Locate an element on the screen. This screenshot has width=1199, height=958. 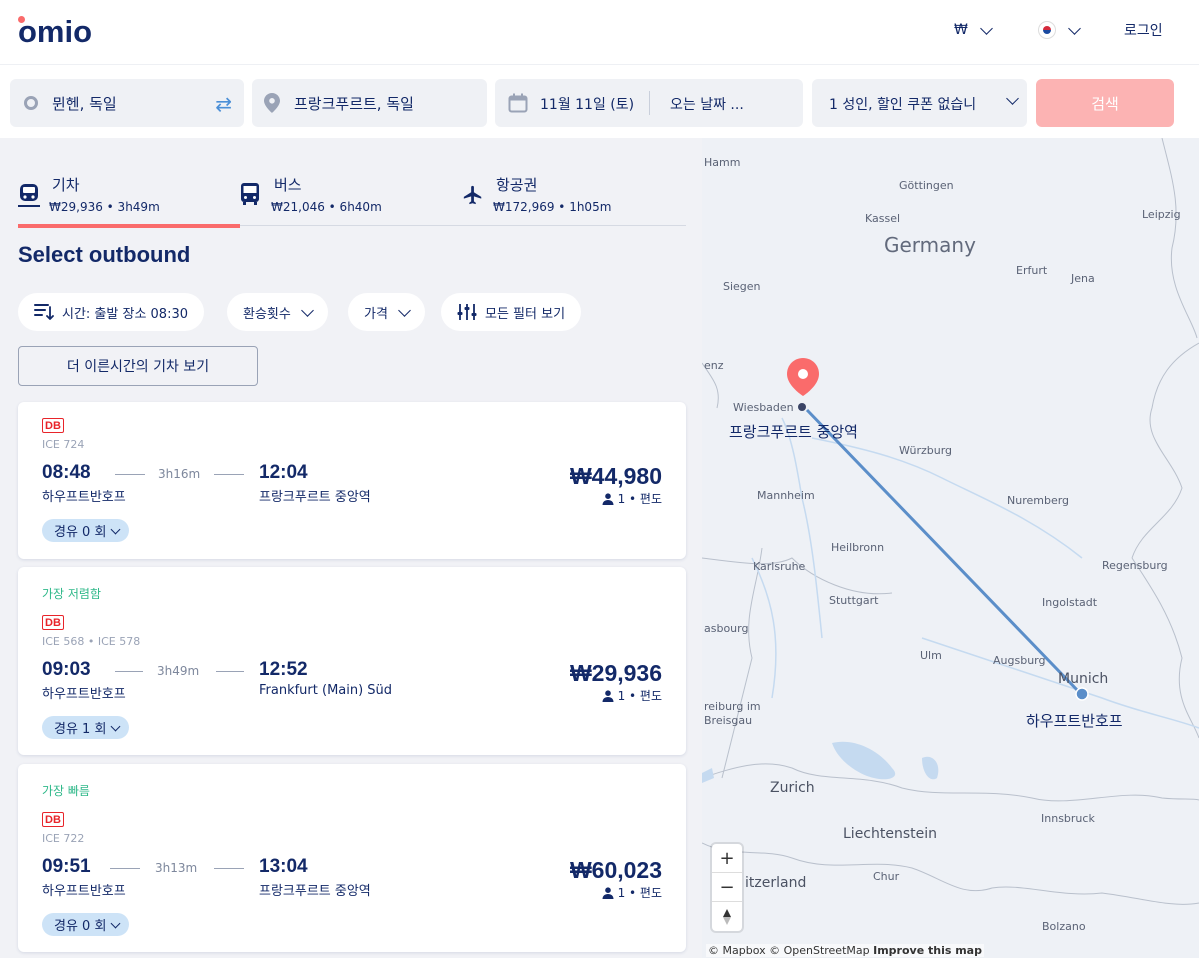
to-station: Frankfurt (Main) Süd is located at coordinates (326, 690).